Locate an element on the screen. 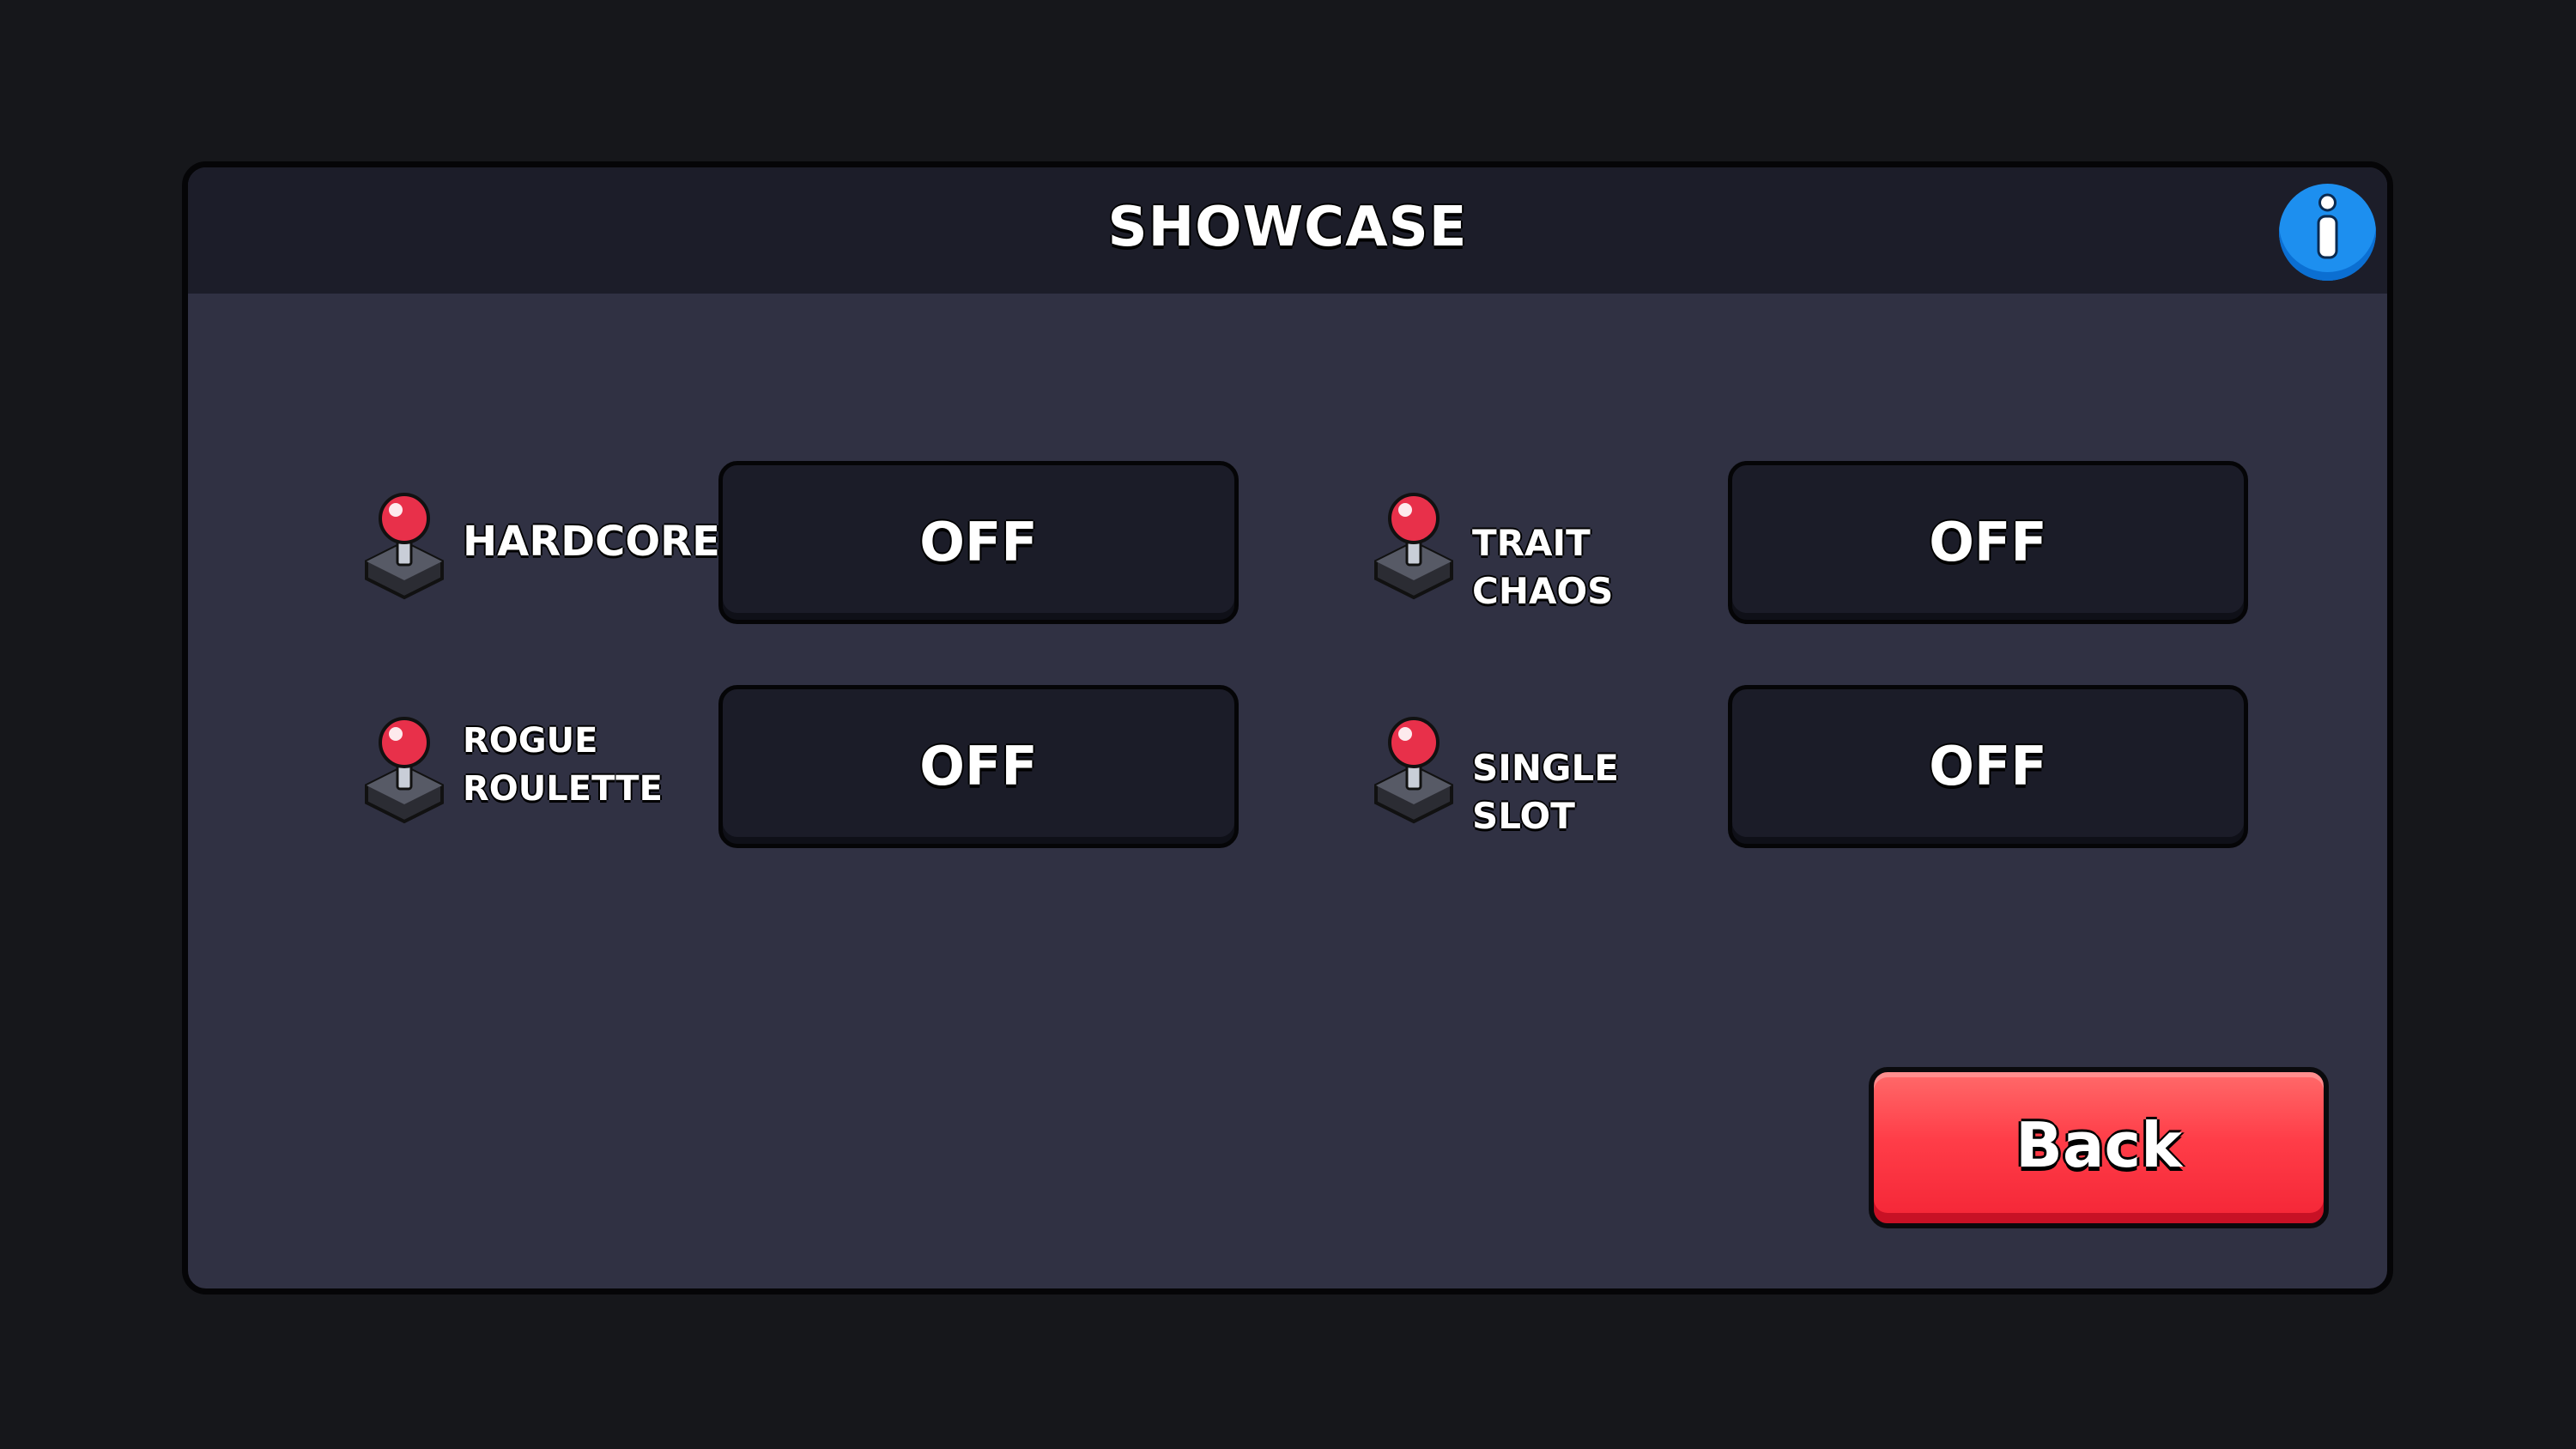  single-slot-toggle-value: OFF is located at coordinates (1988, 766).